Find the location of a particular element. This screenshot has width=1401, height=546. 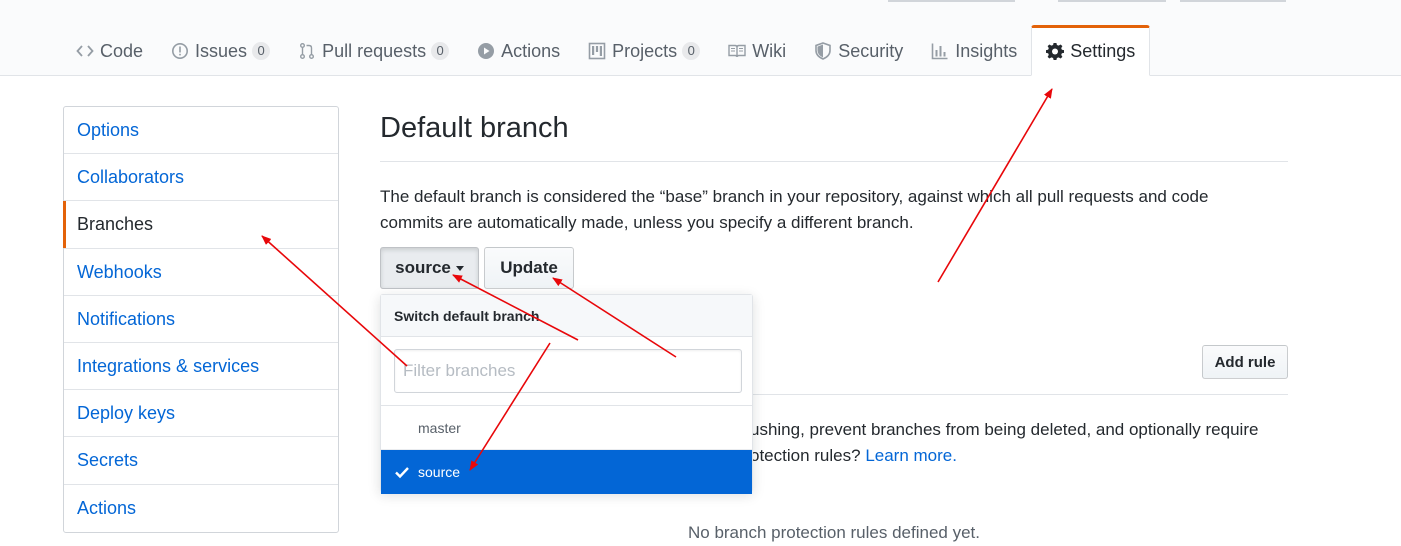

branch-item-source: source is located at coordinates (566, 472).